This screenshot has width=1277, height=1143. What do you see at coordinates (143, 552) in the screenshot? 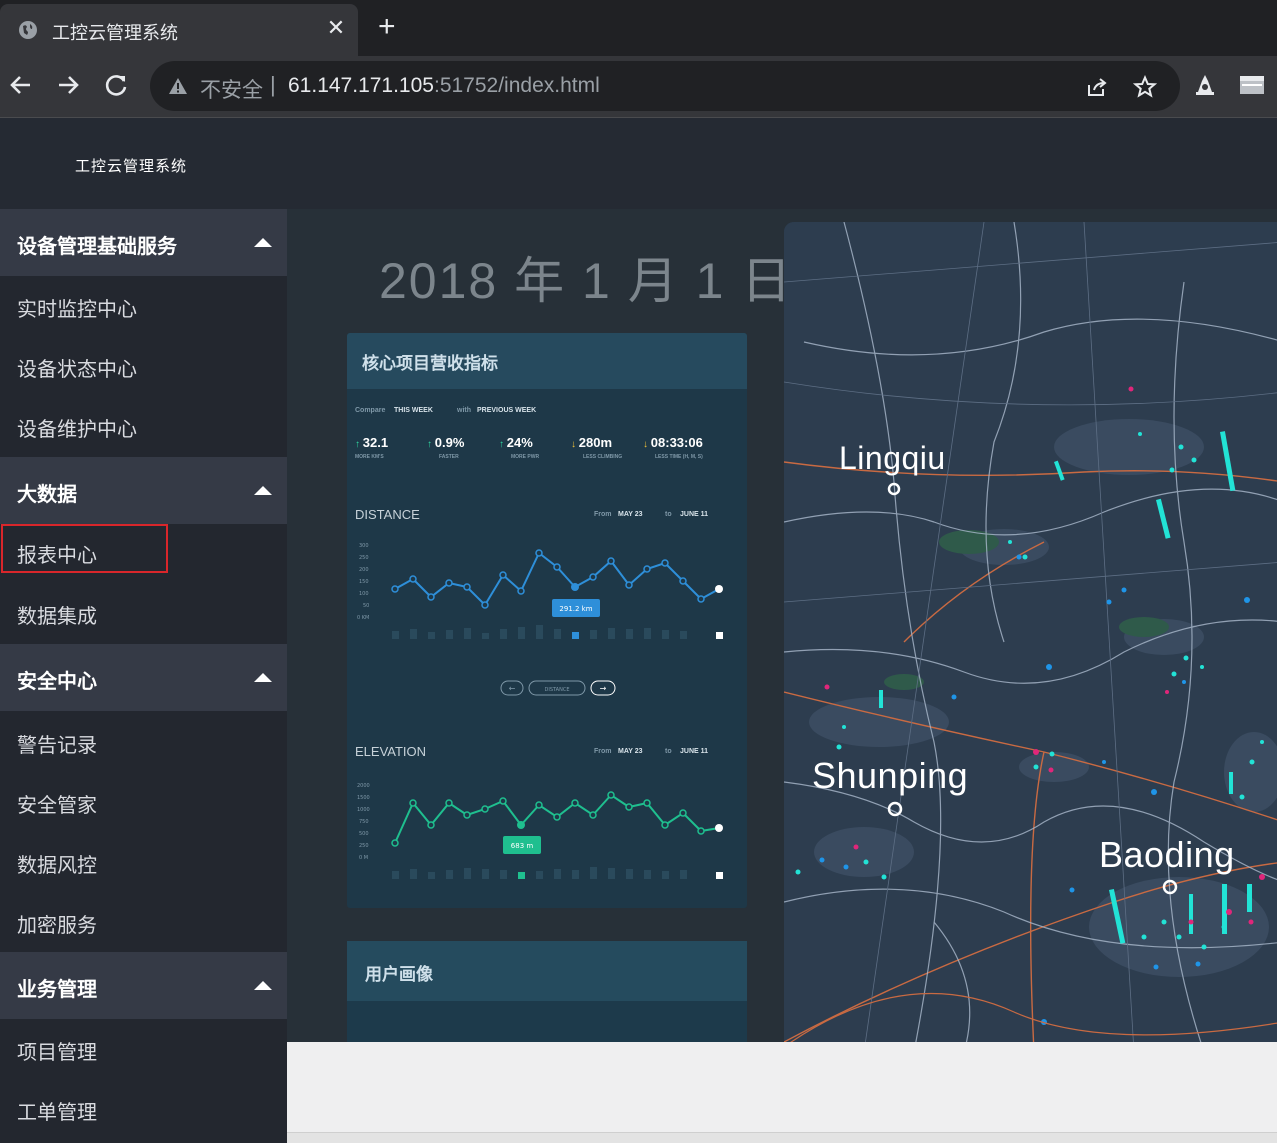
I see `sidebar-item-report-center: 报表中心` at bounding box center [143, 552].